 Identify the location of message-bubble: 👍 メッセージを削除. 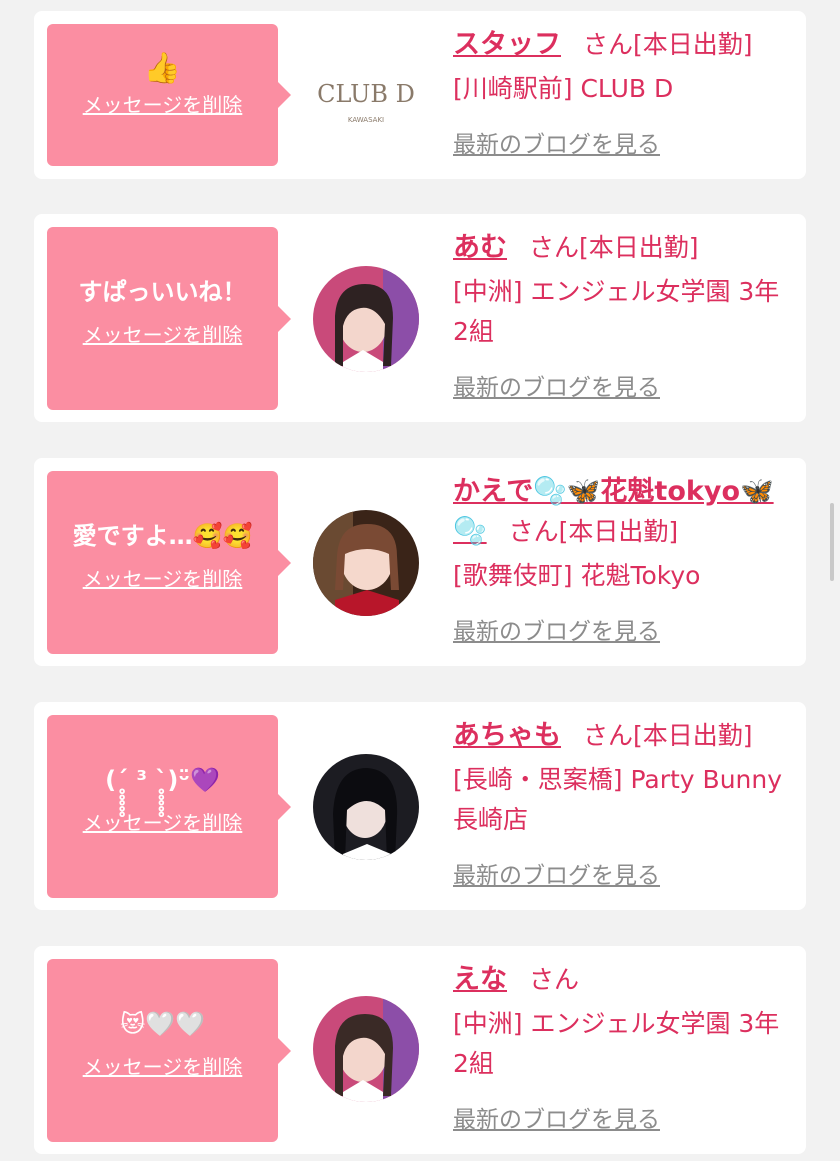
(169, 95).